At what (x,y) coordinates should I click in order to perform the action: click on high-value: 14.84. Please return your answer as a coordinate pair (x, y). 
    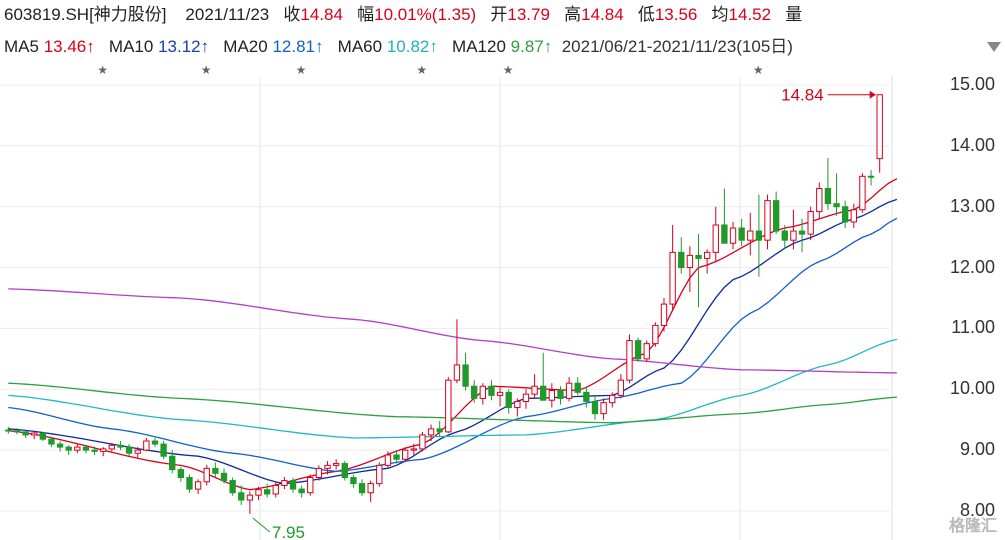
    Looking at the image, I should click on (602, 14).